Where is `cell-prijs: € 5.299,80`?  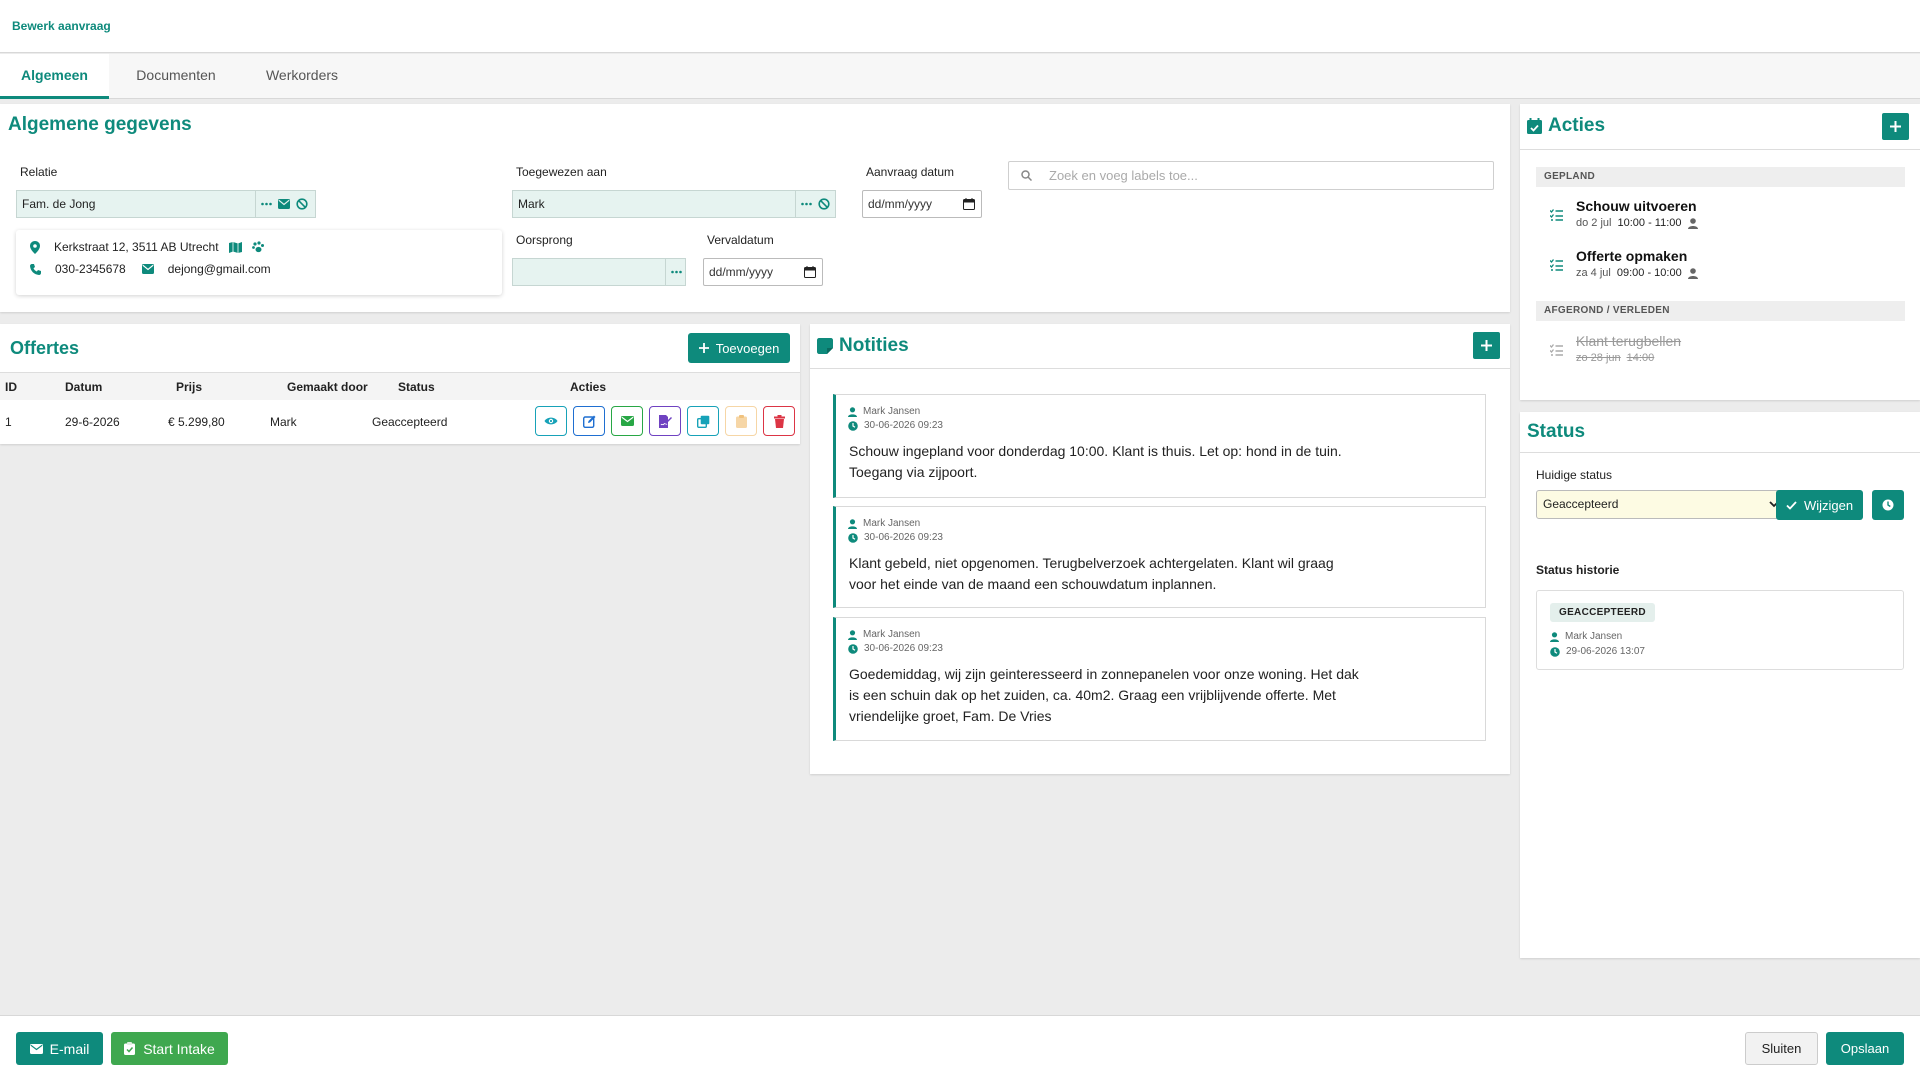
cell-prijs: € 5.299,80 is located at coordinates (196, 422).